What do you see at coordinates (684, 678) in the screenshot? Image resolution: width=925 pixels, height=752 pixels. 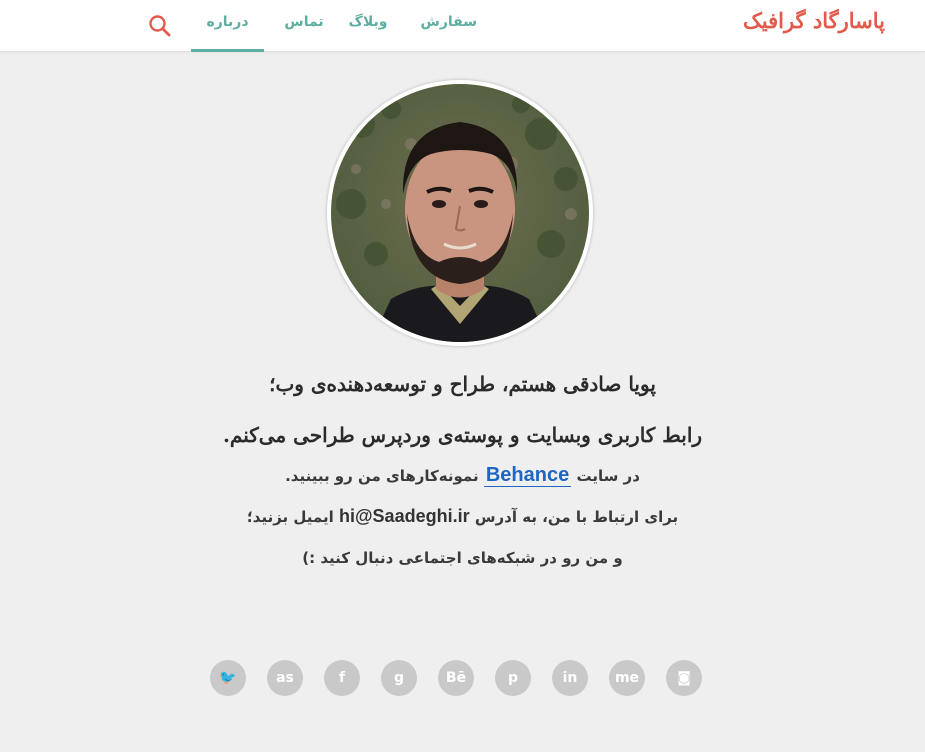 I see `instagram-icon: ◙` at bounding box center [684, 678].